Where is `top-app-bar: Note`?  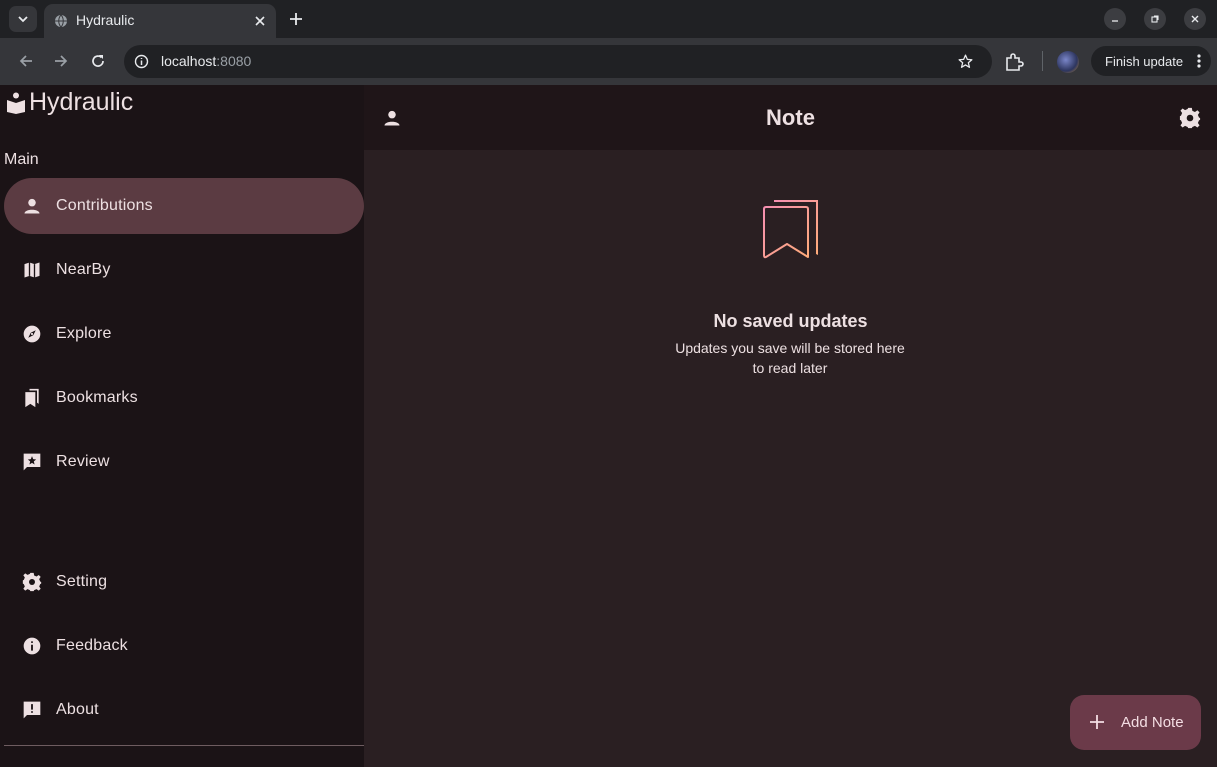 top-app-bar: Note is located at coordinates (790, 117).